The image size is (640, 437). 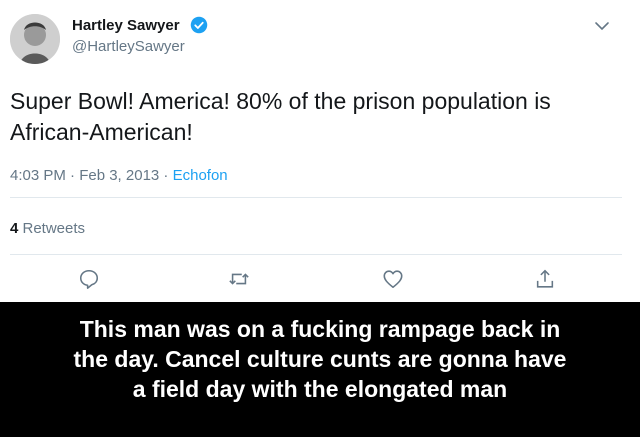 What do you see at coordinates (239, 279) in the screenshot?
I see `retweet-icon` at bounding box center [239, 279].